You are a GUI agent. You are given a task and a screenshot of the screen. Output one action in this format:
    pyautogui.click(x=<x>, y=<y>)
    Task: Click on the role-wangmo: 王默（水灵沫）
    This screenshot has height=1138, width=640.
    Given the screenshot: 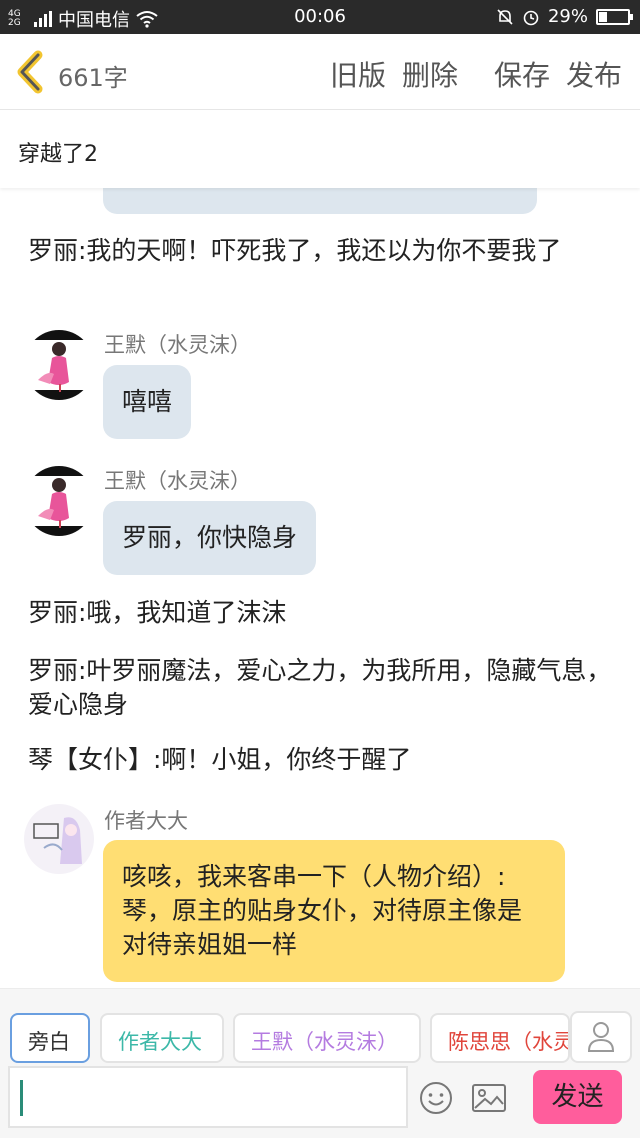 What is the action you would take?
    pyautogui.click(x=327, y=1038)
    